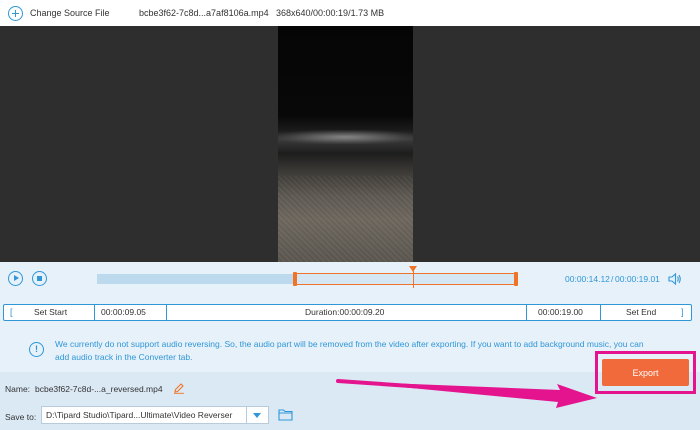 The width and height of the screenshot is (700, 430). Describe the element at coordinates (179, 388) in the screenshot. I see `pencil-icon` at that location.